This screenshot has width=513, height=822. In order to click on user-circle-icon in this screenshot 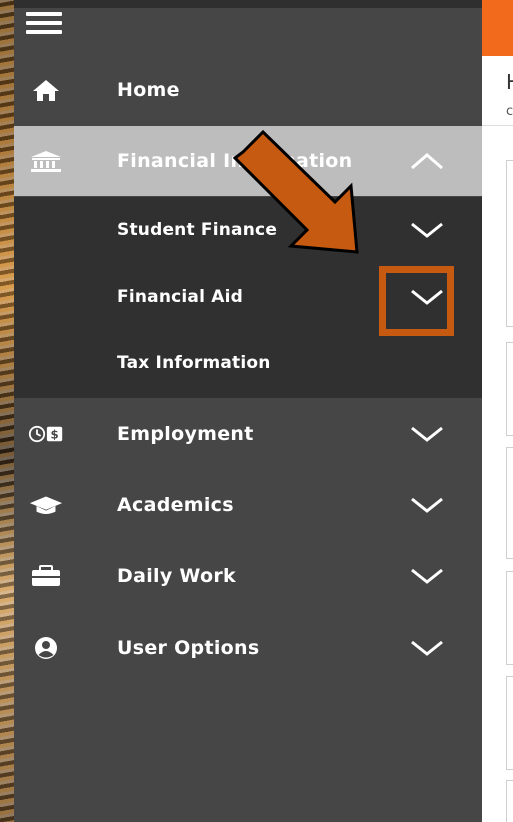, I will do `click(46, 648)`.